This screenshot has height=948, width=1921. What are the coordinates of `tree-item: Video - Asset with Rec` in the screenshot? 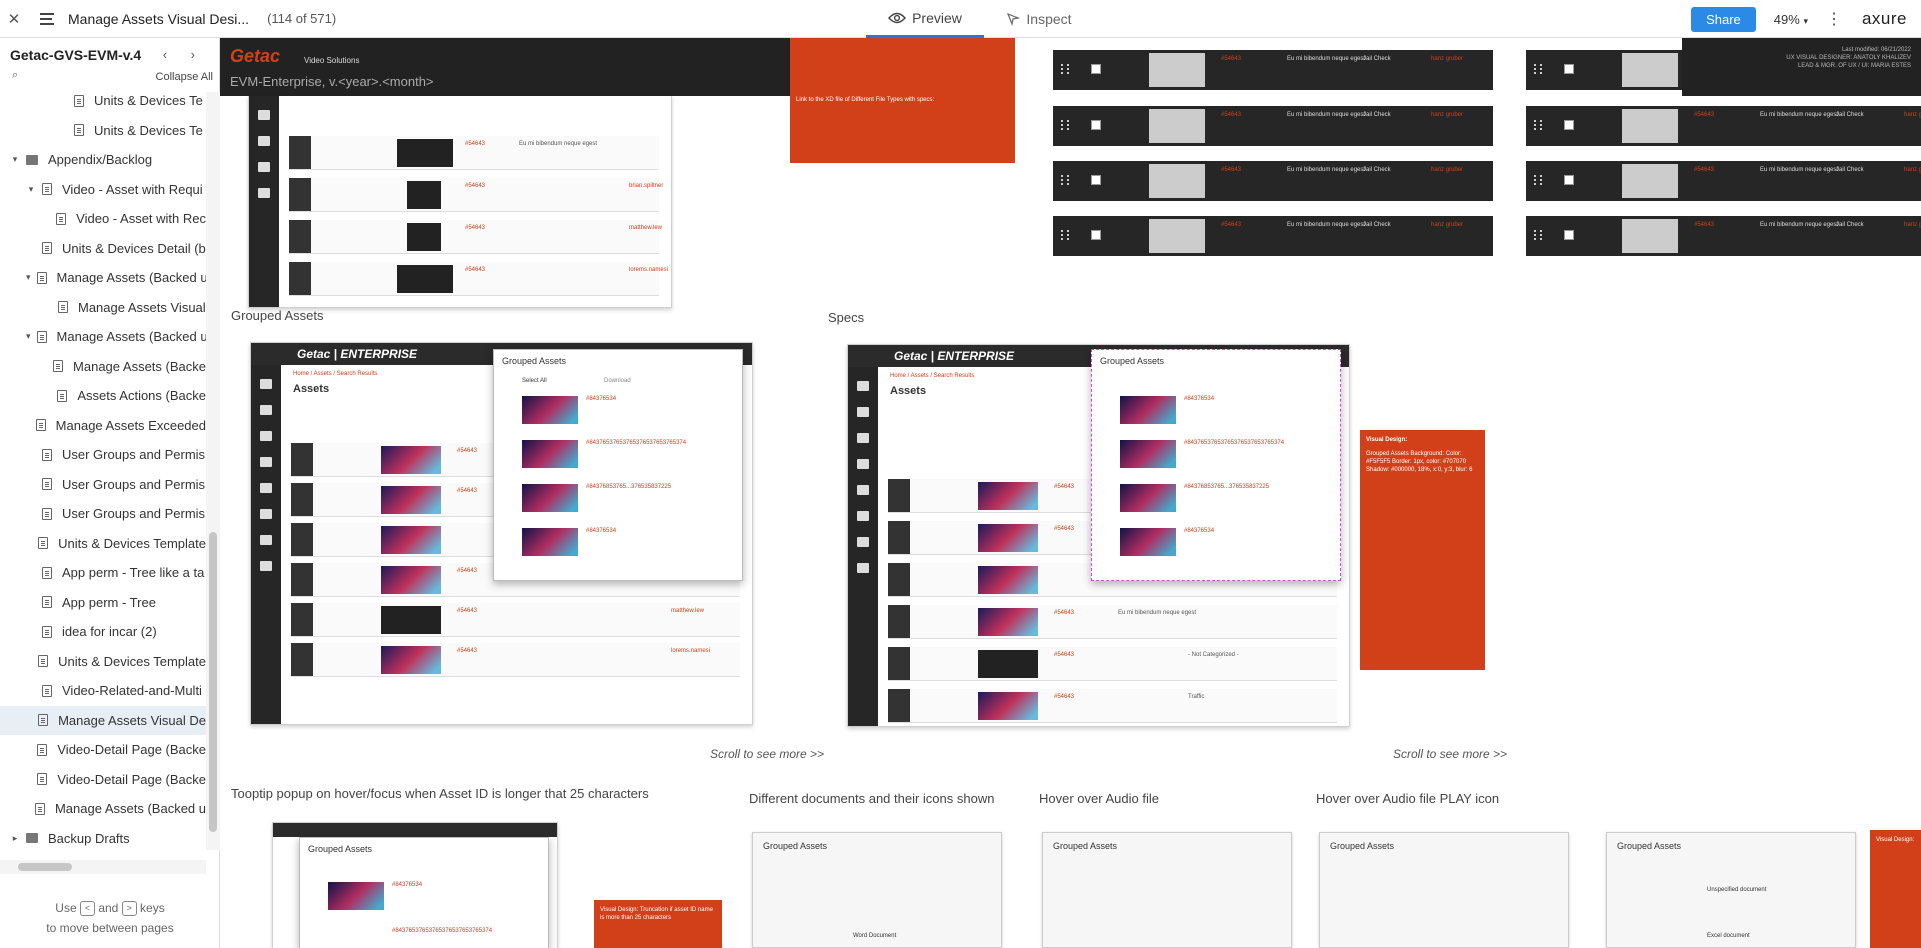 It's located at (103, 219).